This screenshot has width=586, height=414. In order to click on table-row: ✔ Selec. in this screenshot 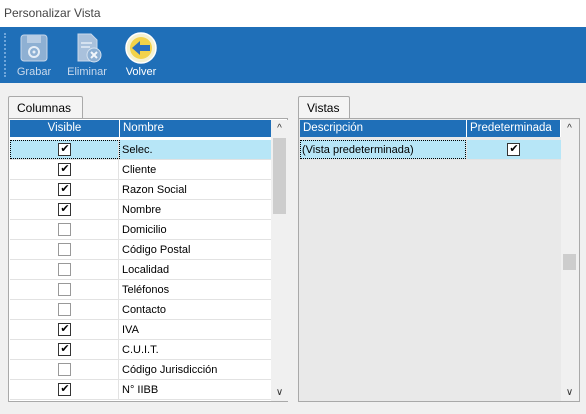, I will do `click(141, 150)`.